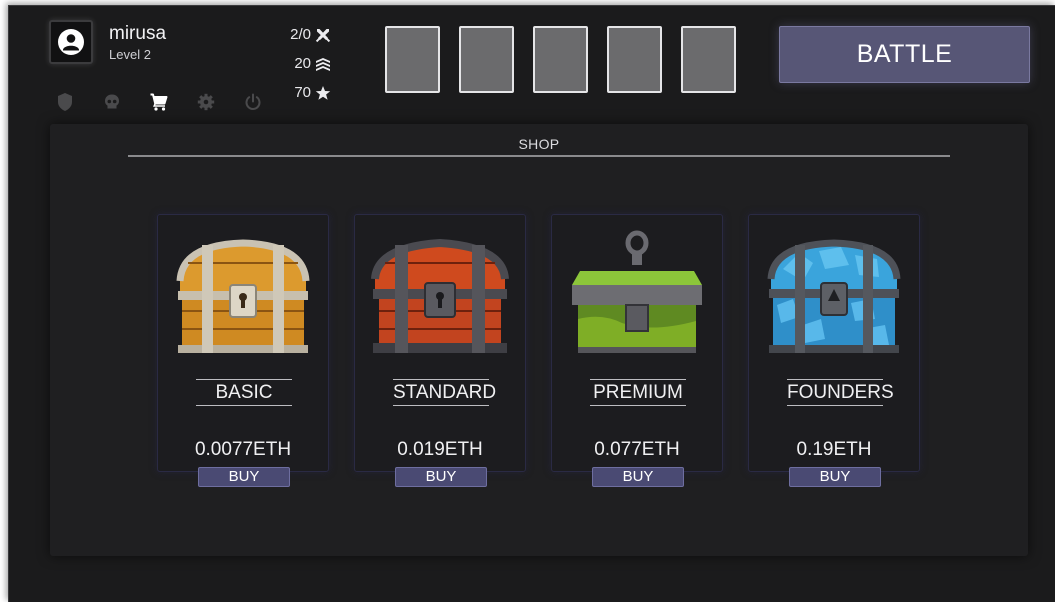  Describe the element at coordinates (638, 392) in the screenshot. I see `chest-name: PREMIUM` at that location.